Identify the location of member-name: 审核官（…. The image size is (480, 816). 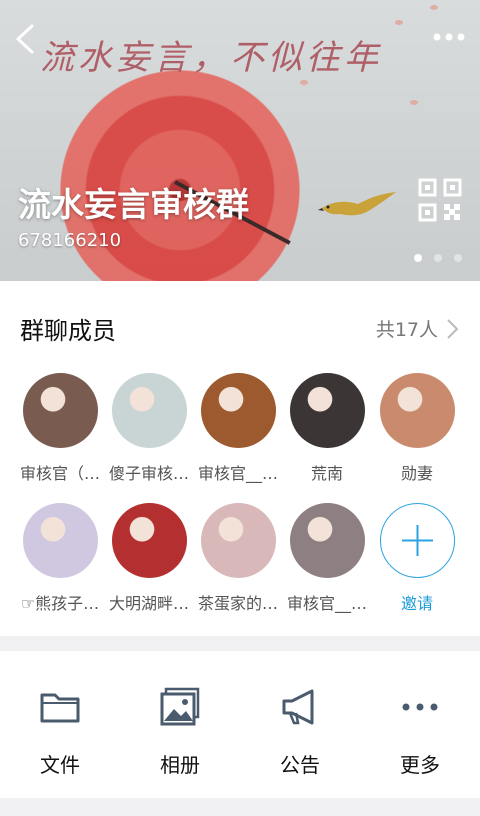
(59, 473).